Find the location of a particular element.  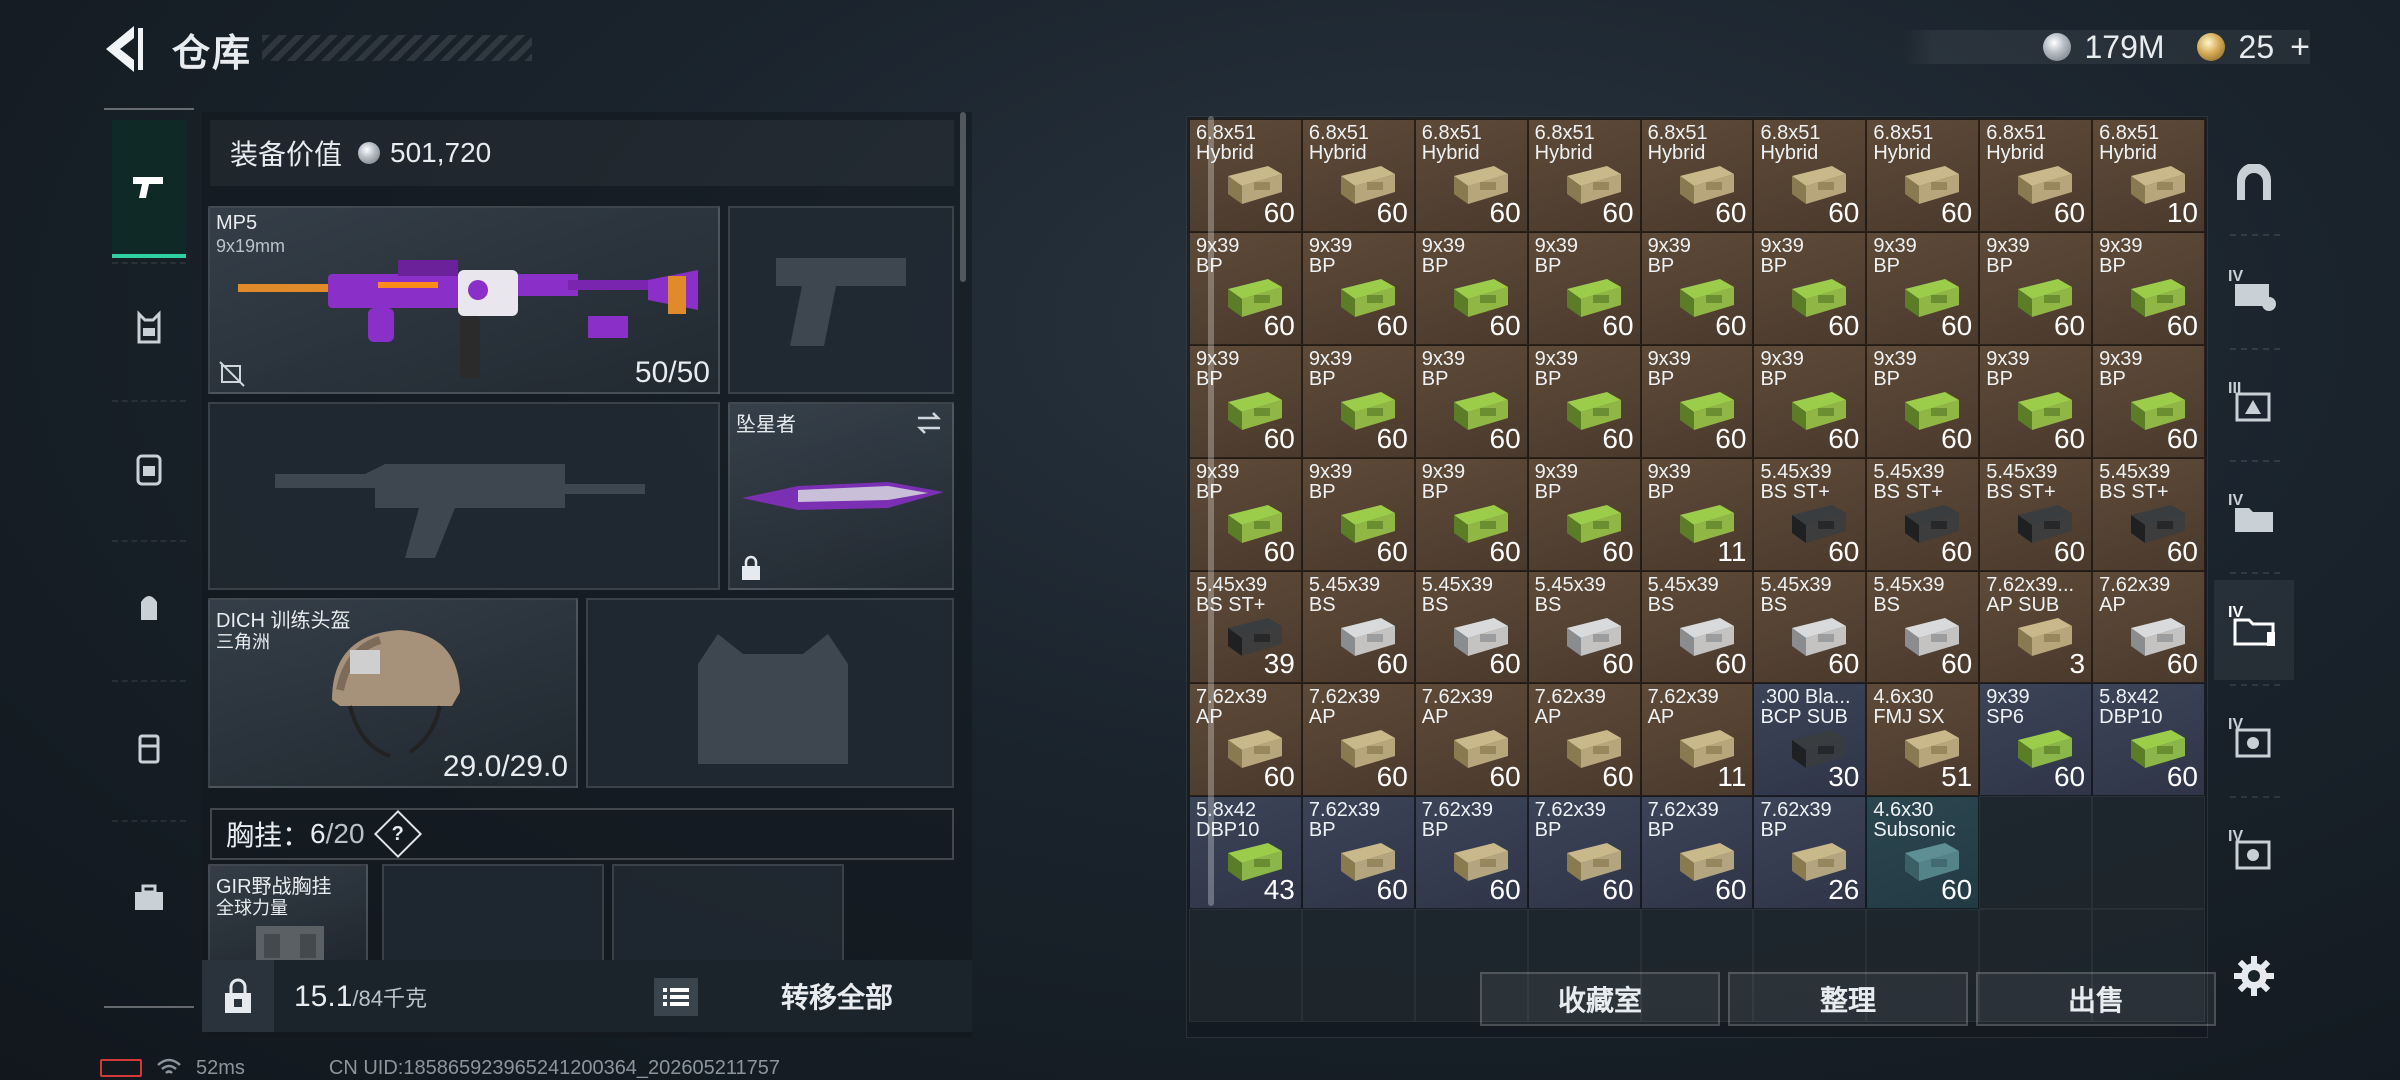

sort-button: 整理 is located at coordinates (1848, 999).